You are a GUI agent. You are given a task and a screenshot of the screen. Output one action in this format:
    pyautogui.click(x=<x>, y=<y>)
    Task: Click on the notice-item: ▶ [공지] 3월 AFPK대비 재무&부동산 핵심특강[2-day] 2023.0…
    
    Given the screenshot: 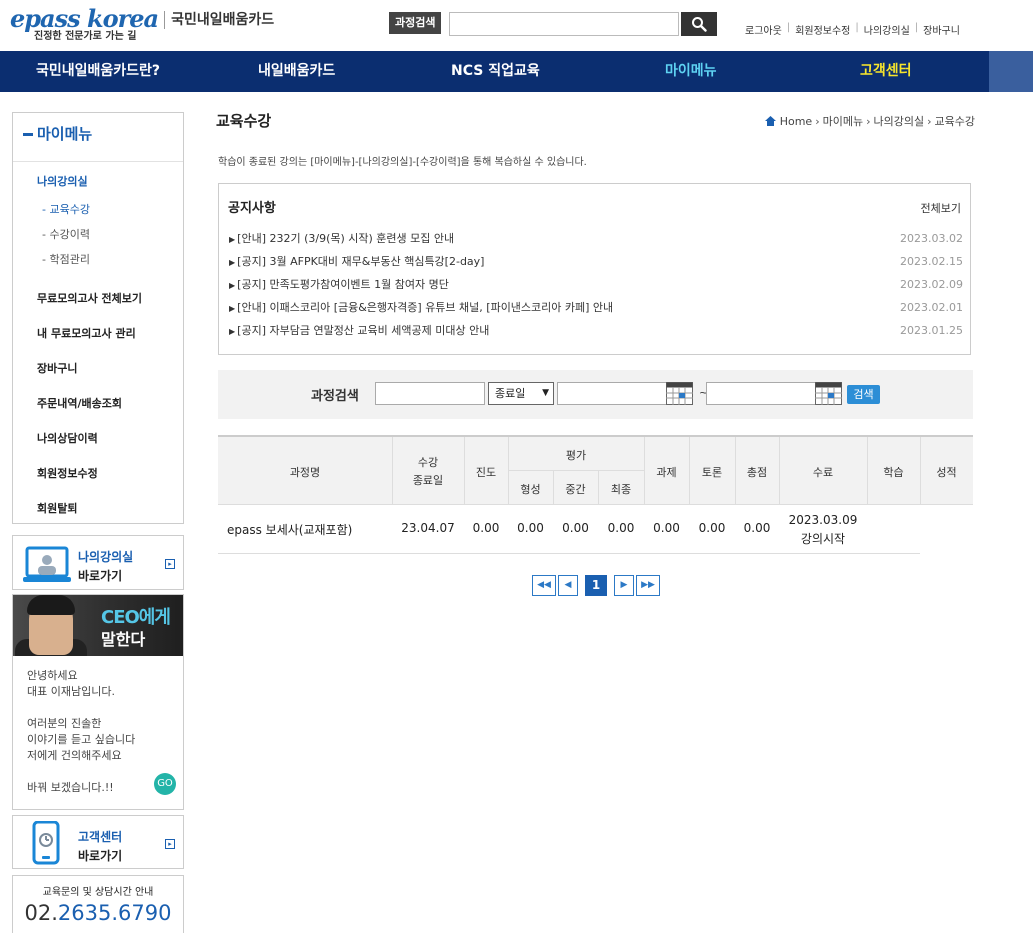 What is the action you would take?
    pyautogui.click(x=596, y=261)
    